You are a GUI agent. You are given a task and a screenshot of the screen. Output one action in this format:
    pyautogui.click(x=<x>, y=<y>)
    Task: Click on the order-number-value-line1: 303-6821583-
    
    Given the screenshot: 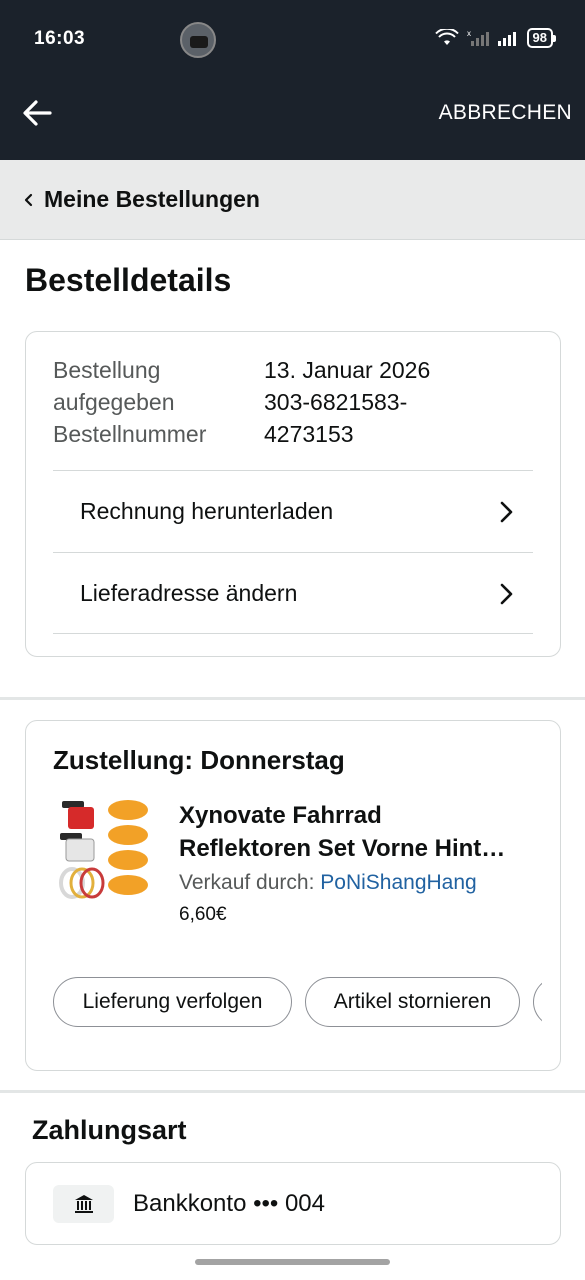 What is the action you would take?
    pyautogui.click(x=336, y=402)
    